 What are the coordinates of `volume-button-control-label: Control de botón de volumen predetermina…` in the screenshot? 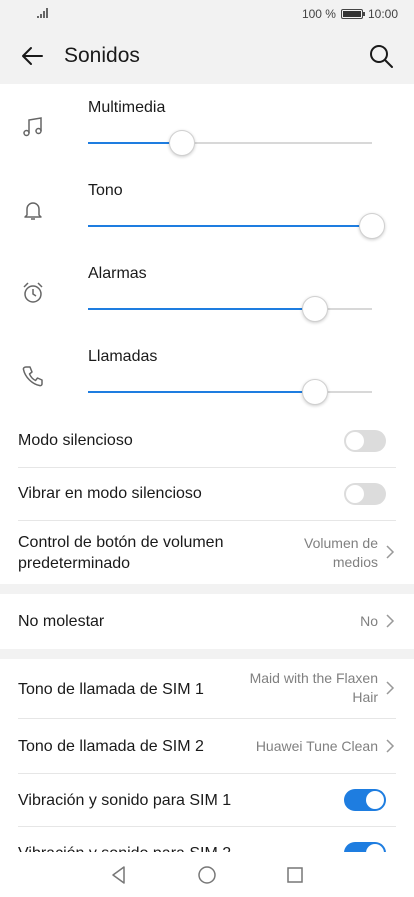 It's located at (121, 553).